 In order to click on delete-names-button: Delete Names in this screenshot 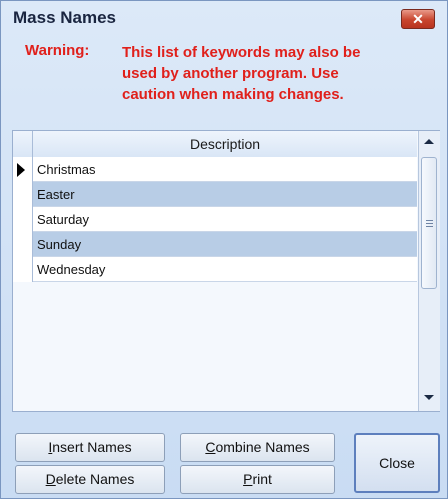, I will do `click(90, 479)`.